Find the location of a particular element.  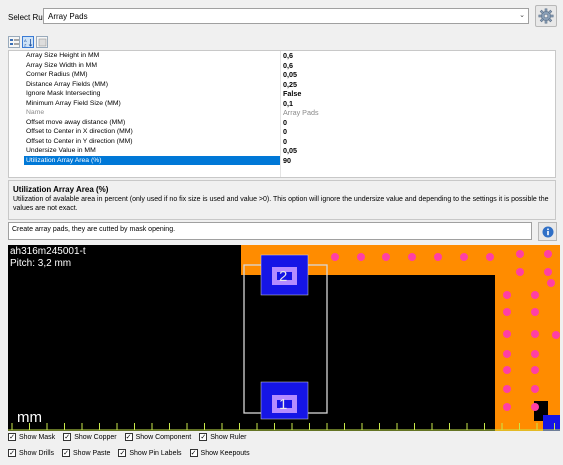

property-name: Array Size Width in MM is located at coordinates (62, 65).